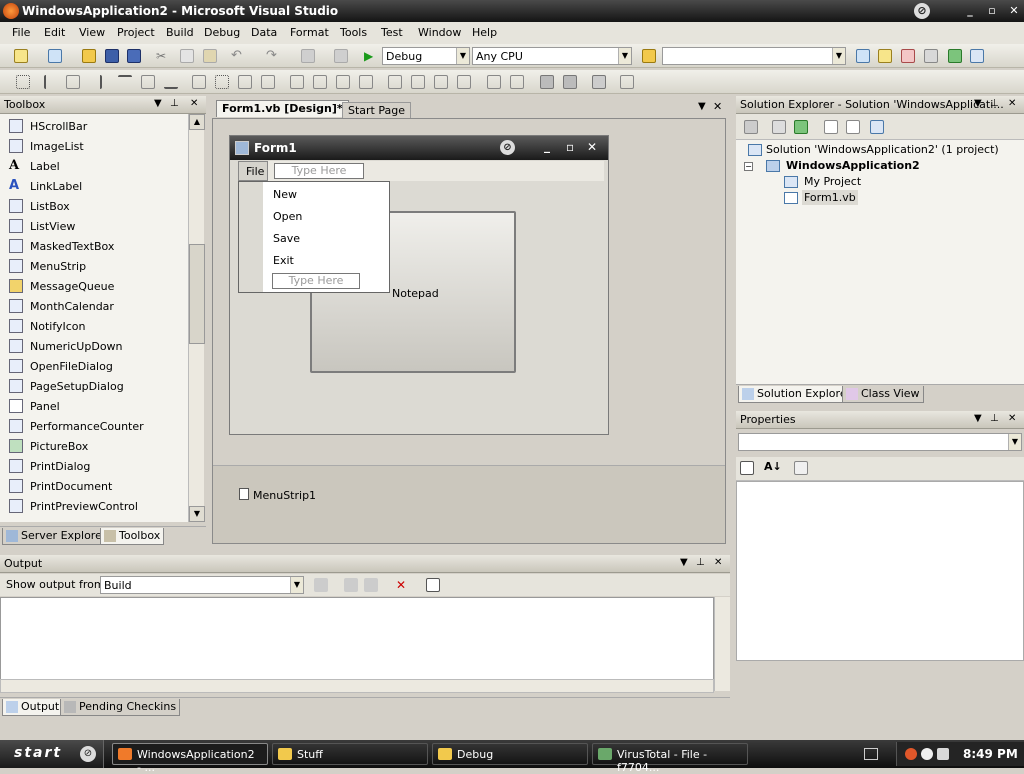 This screenshot has width=1024, height=774. What do you see at coordinates (94, 266) in the screenshot?
I see `toolbox-item: MenuStrip` at bounding box center [94, 266].